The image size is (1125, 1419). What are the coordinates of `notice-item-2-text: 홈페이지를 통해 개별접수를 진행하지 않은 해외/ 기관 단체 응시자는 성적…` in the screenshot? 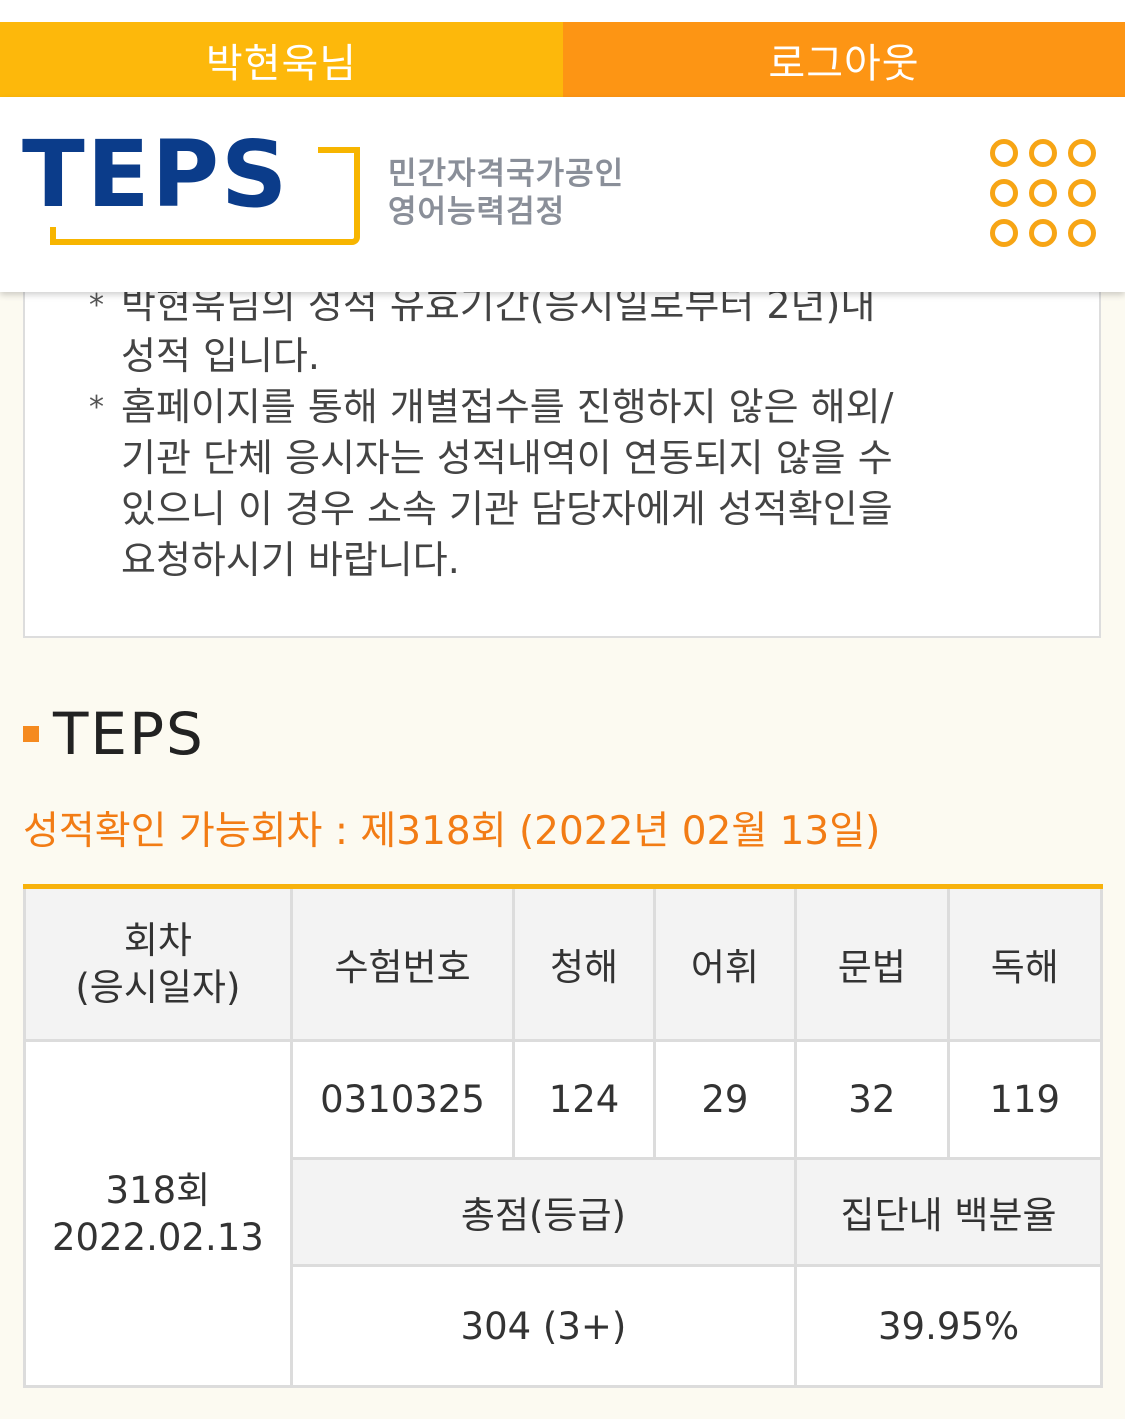 It's located at (507, 483).